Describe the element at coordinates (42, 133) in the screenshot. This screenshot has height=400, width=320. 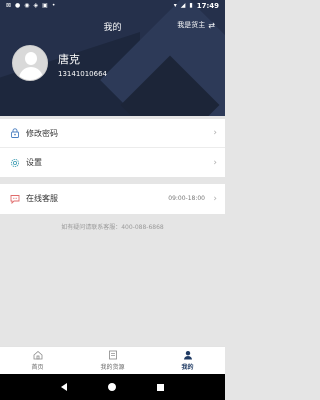
I see `menu-item-label: 修改密码` at that location.